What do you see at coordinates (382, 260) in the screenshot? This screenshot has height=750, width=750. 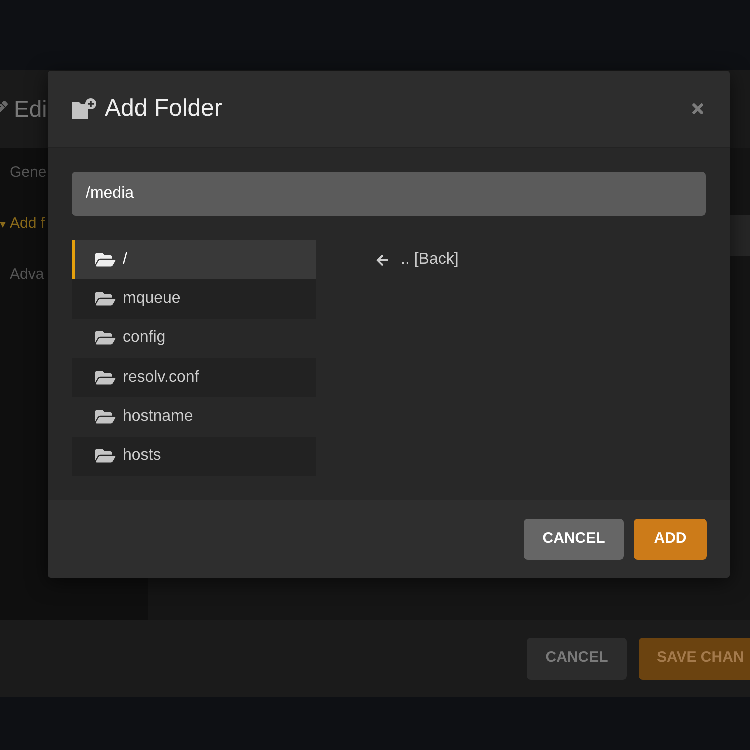 I see `arrow-left-icon` at bounding box center [382, 260].